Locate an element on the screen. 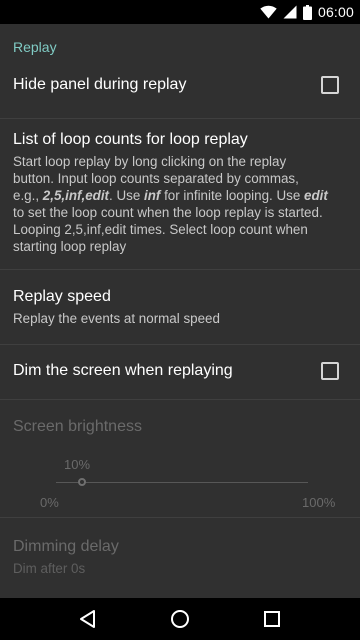  battery-icon is located at coordinates (307, 12).